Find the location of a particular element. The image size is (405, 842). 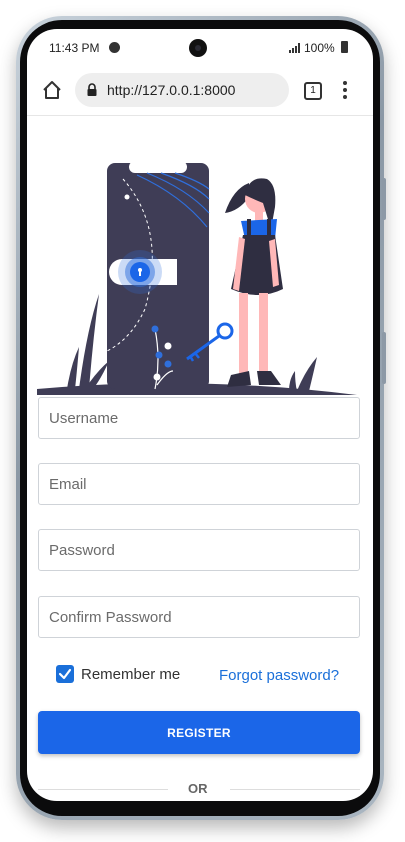

battery-percentage: 100% is located at coordinates (319, 48).